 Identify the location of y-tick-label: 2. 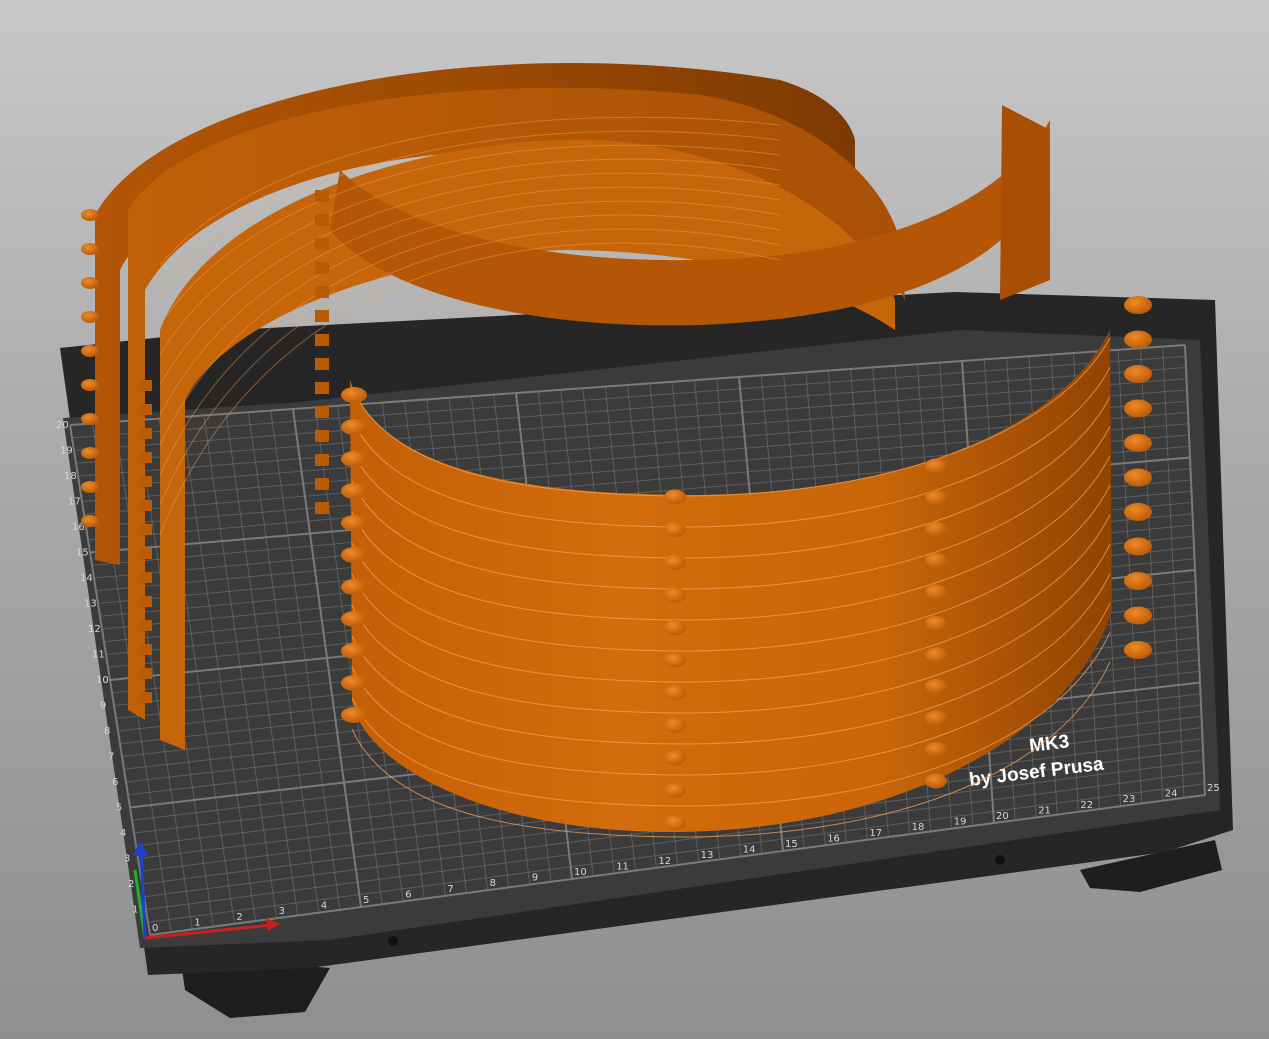
(131, 884).